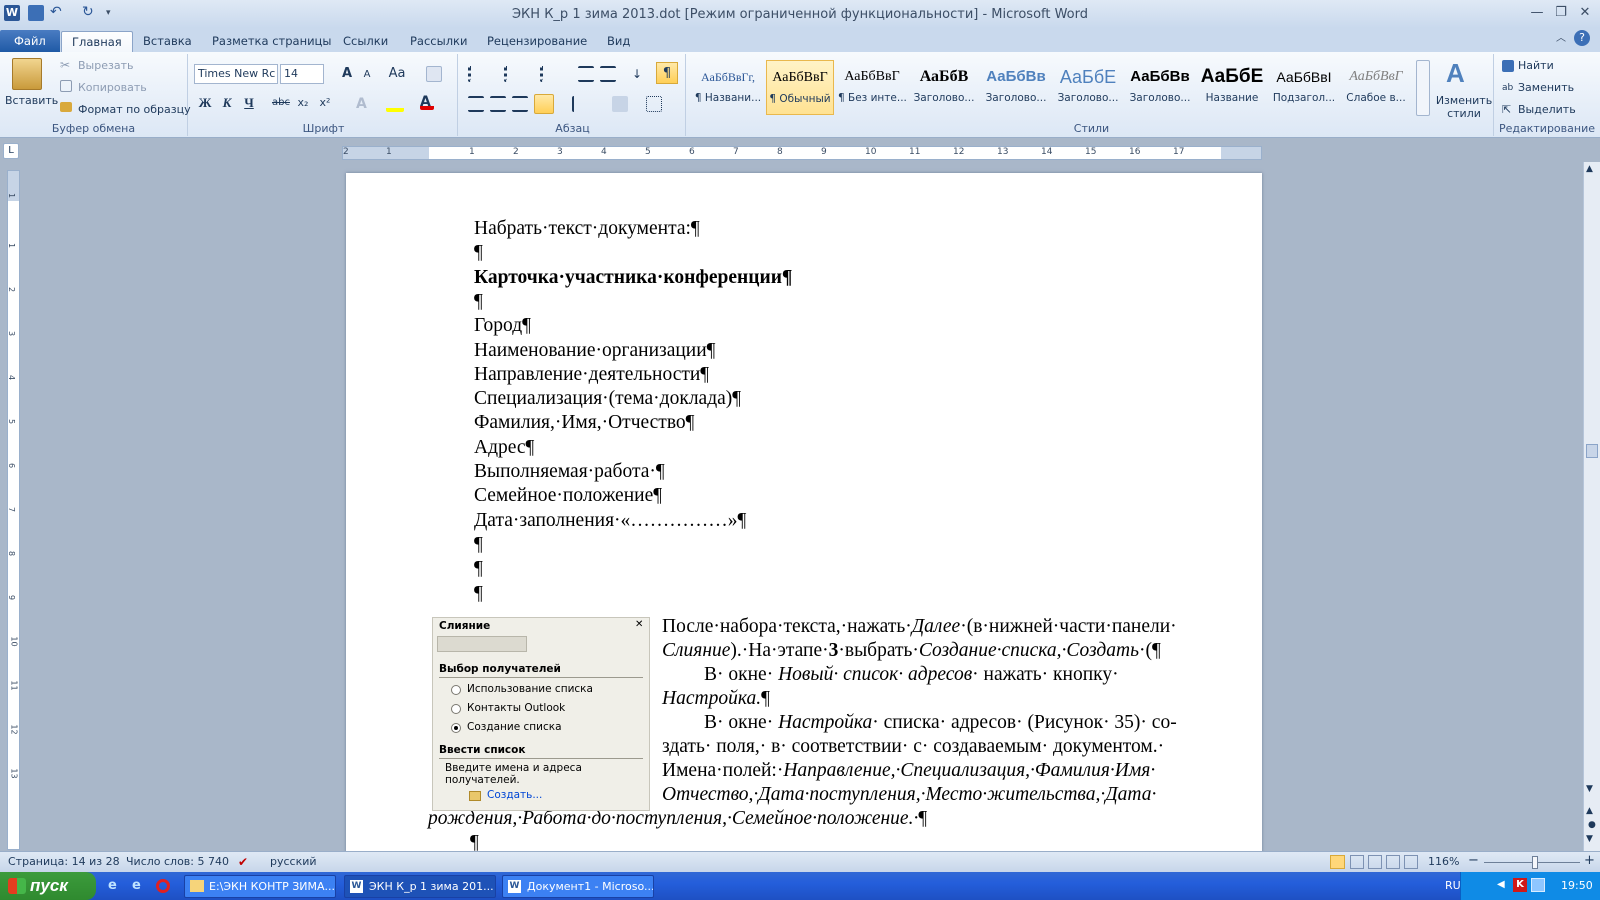 The width and height of the screenshot is (1600, 900). Describe the element at coordinates (325, 103) in the screenshot. I see `superscript-button: x²` at that location.